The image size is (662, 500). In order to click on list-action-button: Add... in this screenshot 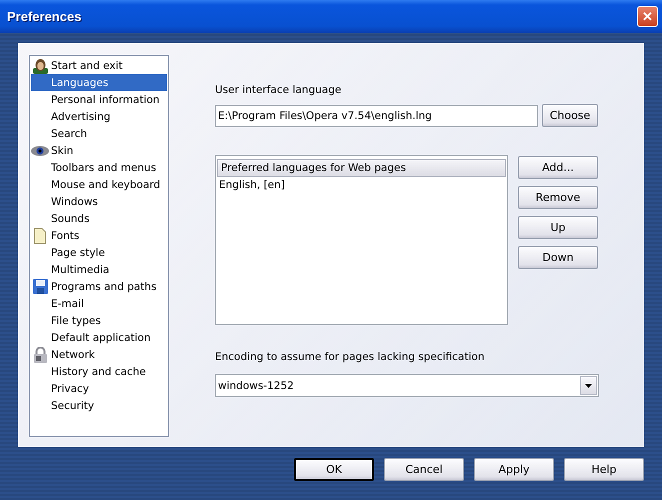, I will do `click(558, 167)`.